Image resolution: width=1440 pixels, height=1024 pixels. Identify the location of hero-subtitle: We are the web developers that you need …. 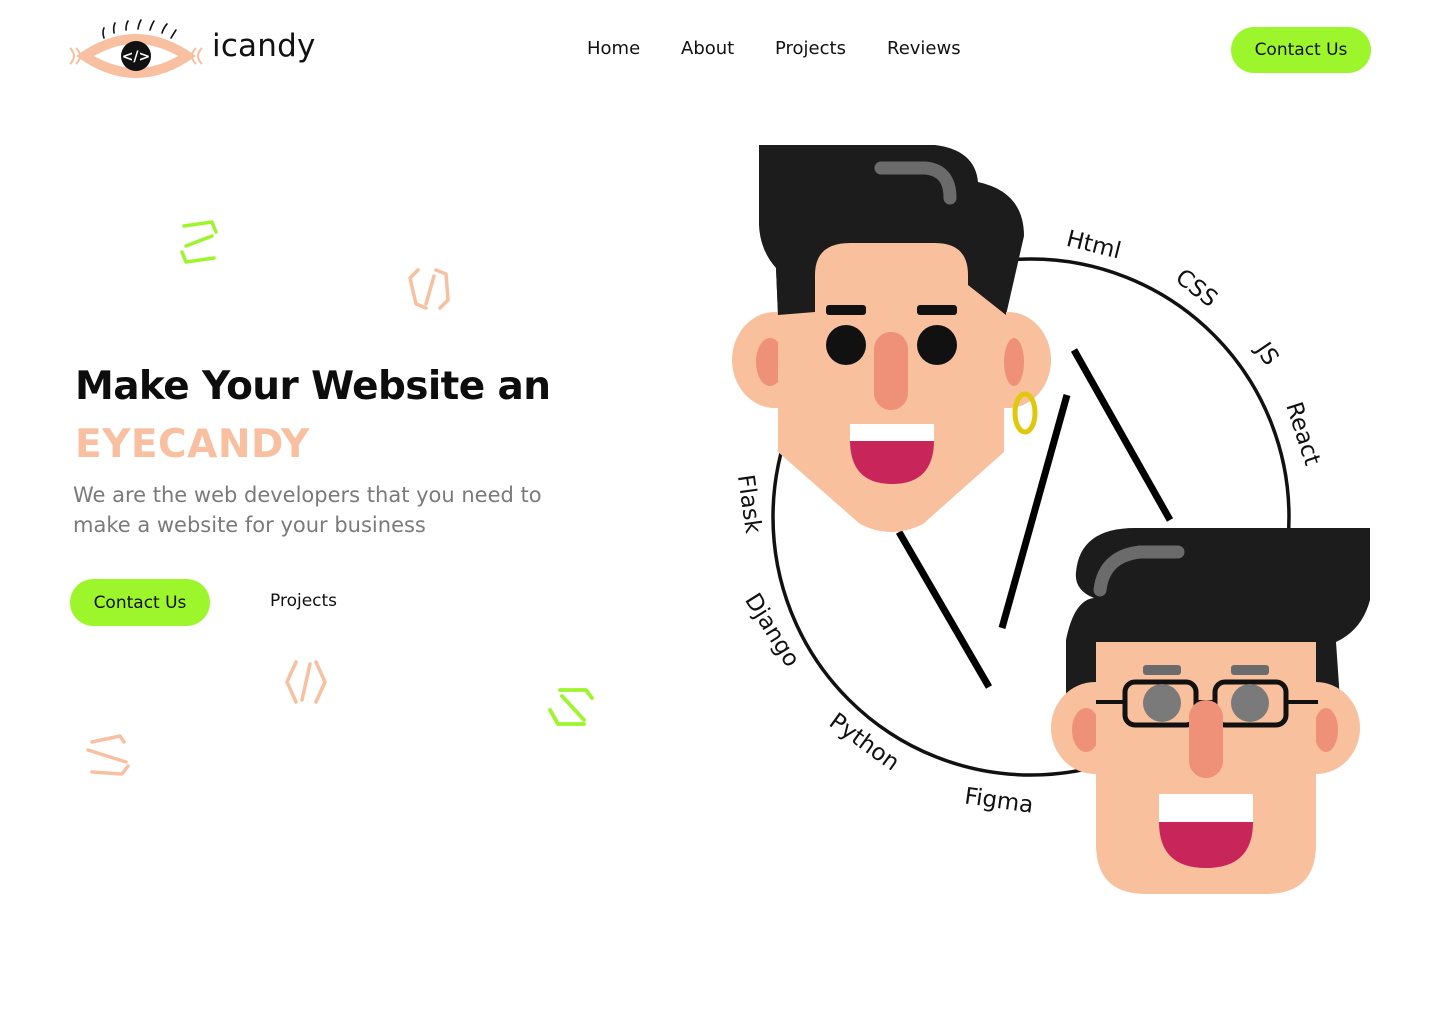
(307, 510).